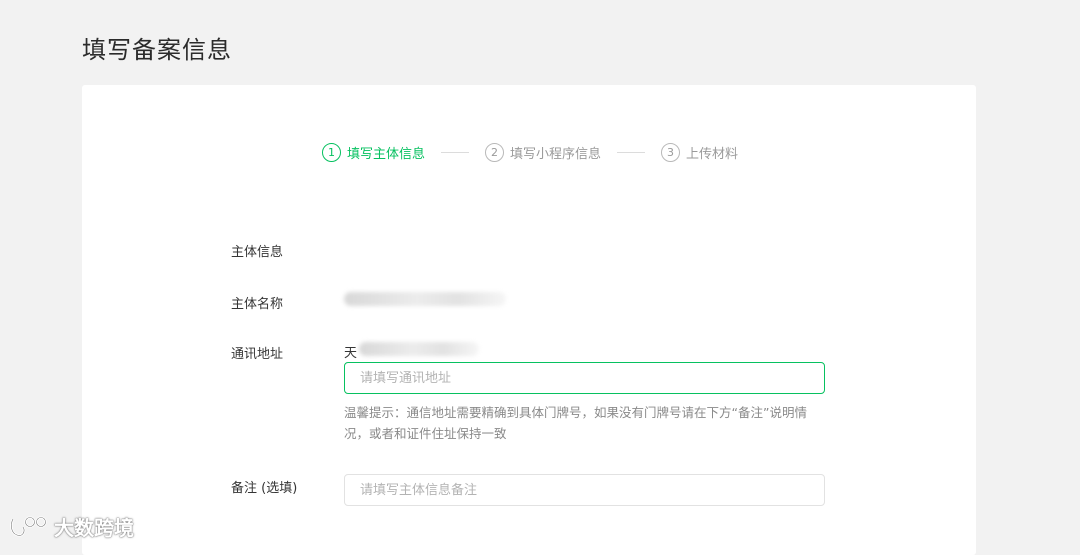  Describe the element at coordinates (419, 349) in the screenshot. I see `address-redacted` at that location.